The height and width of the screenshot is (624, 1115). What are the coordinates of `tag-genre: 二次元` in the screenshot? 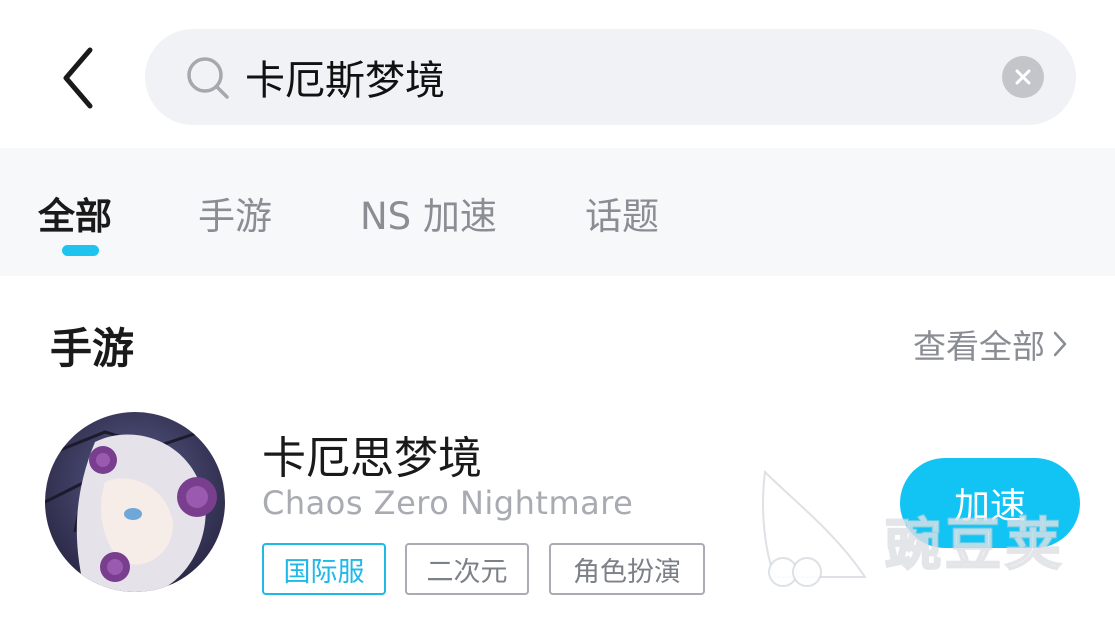 It's located at (467, 569).